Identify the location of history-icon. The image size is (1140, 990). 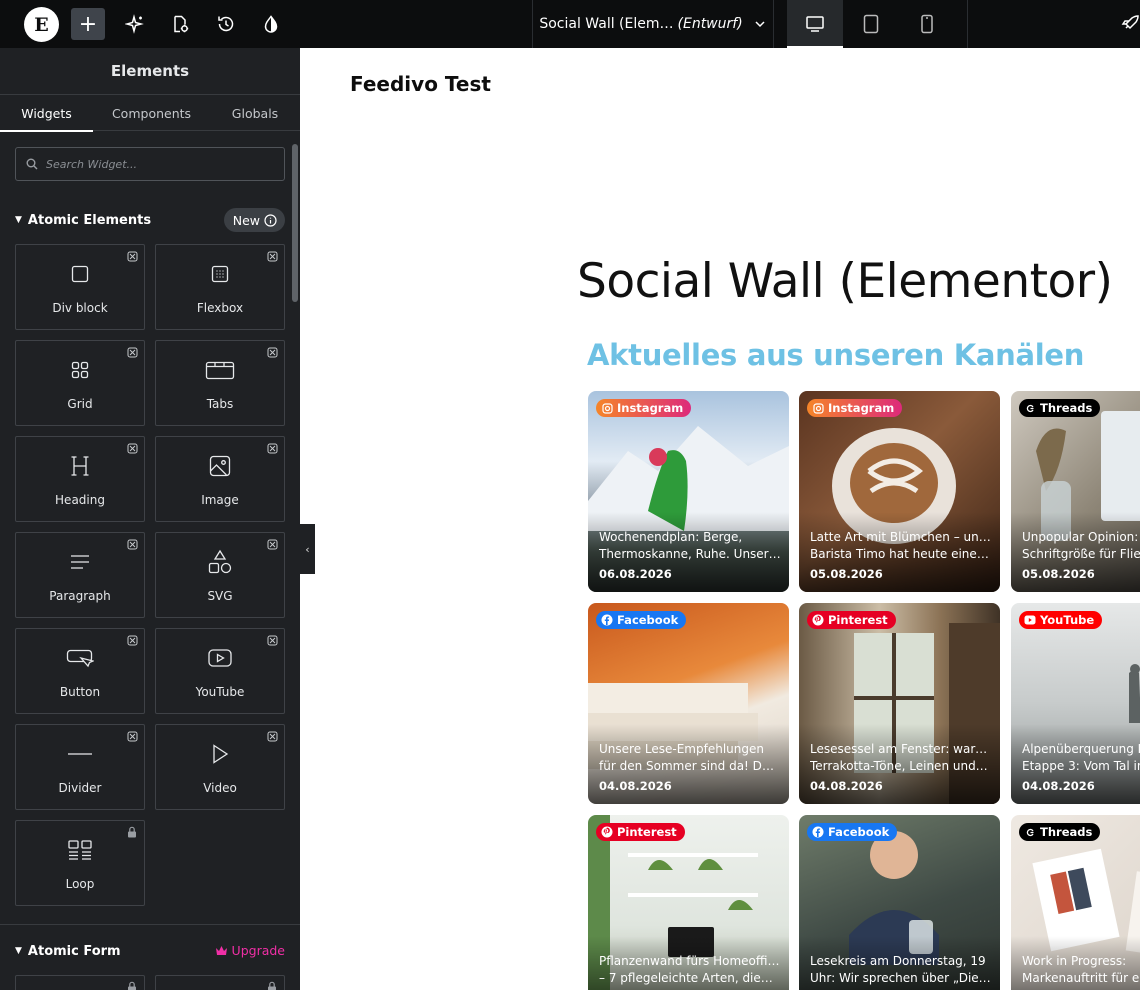
(226, 24).